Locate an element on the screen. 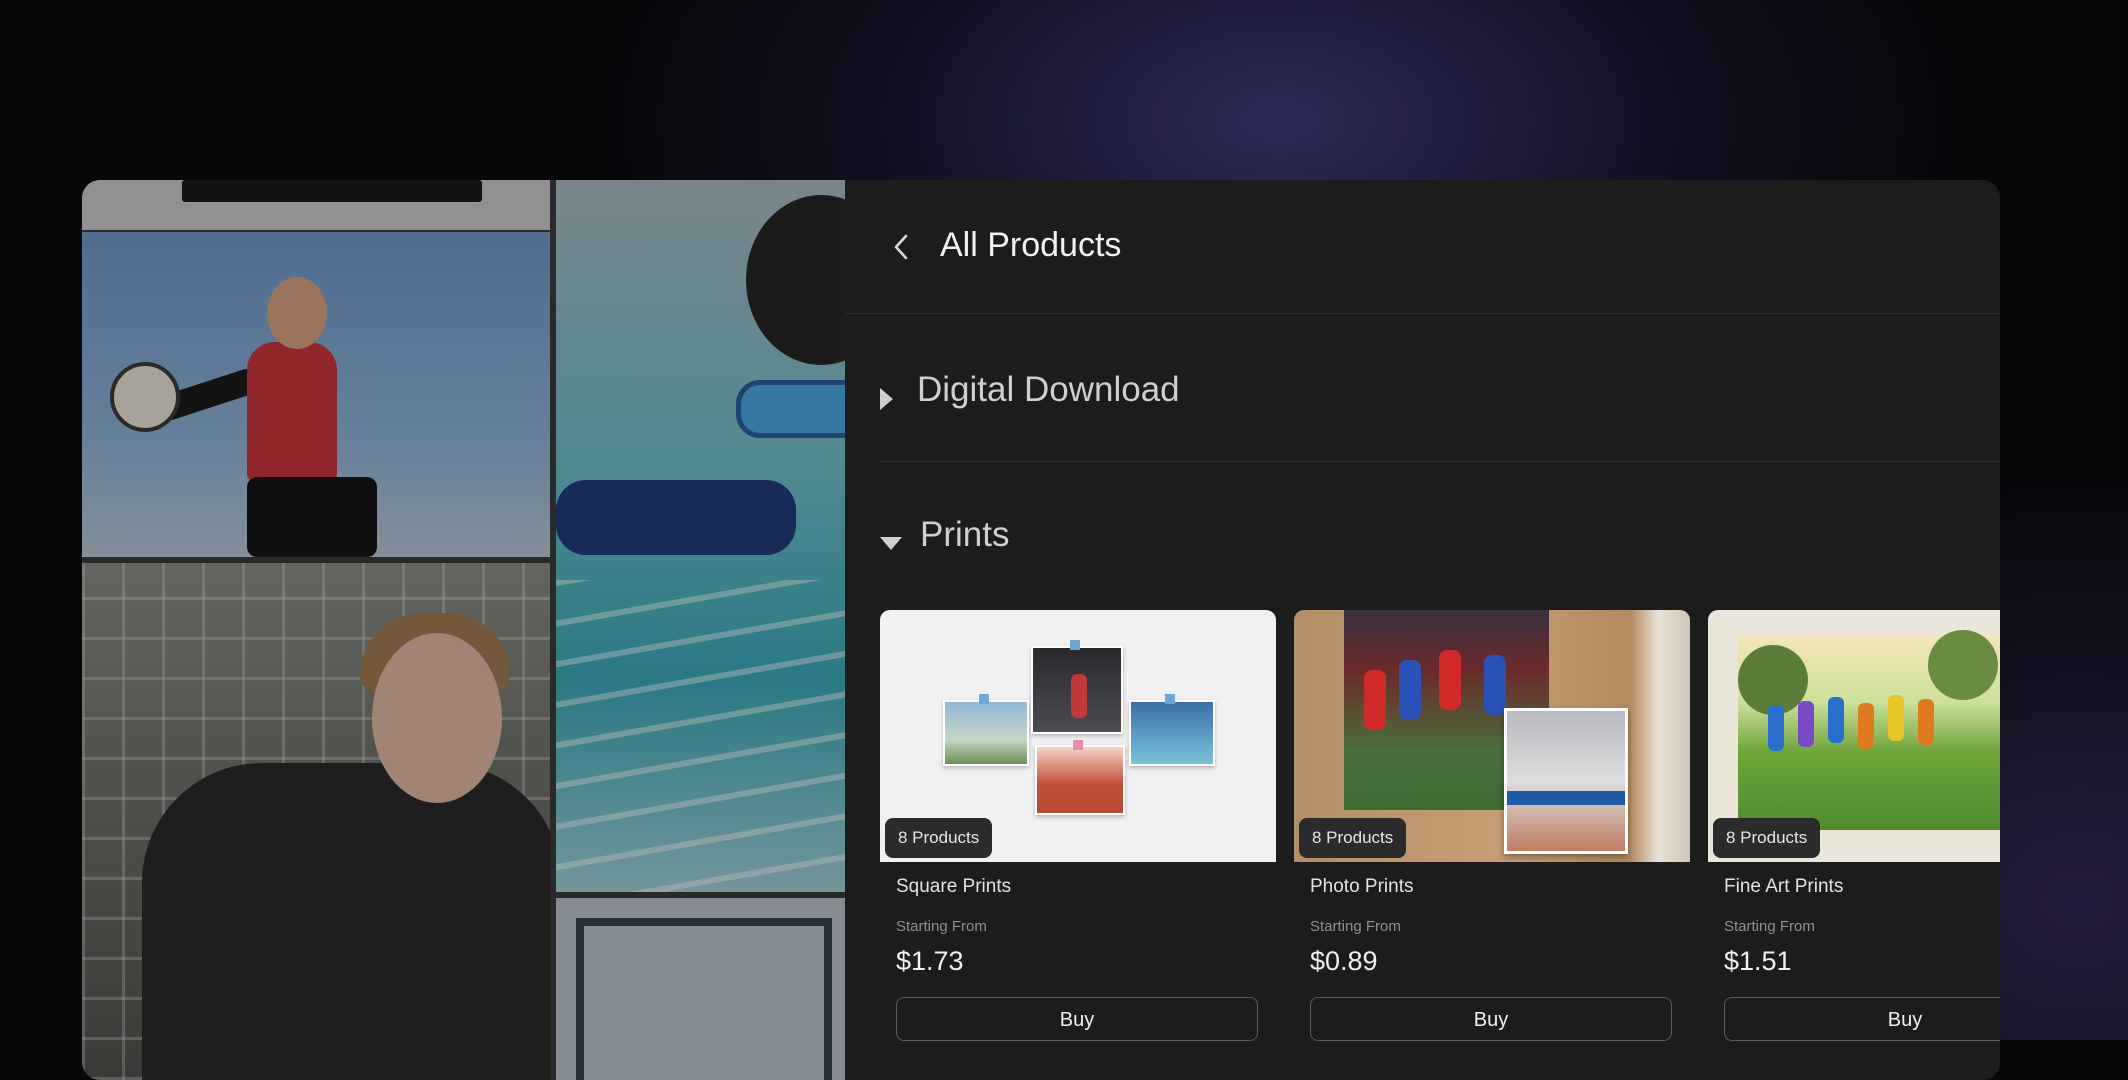 This screenshot has height=1080, width=2128. product-price: $1.51 is located at coordinates (1758, 961).